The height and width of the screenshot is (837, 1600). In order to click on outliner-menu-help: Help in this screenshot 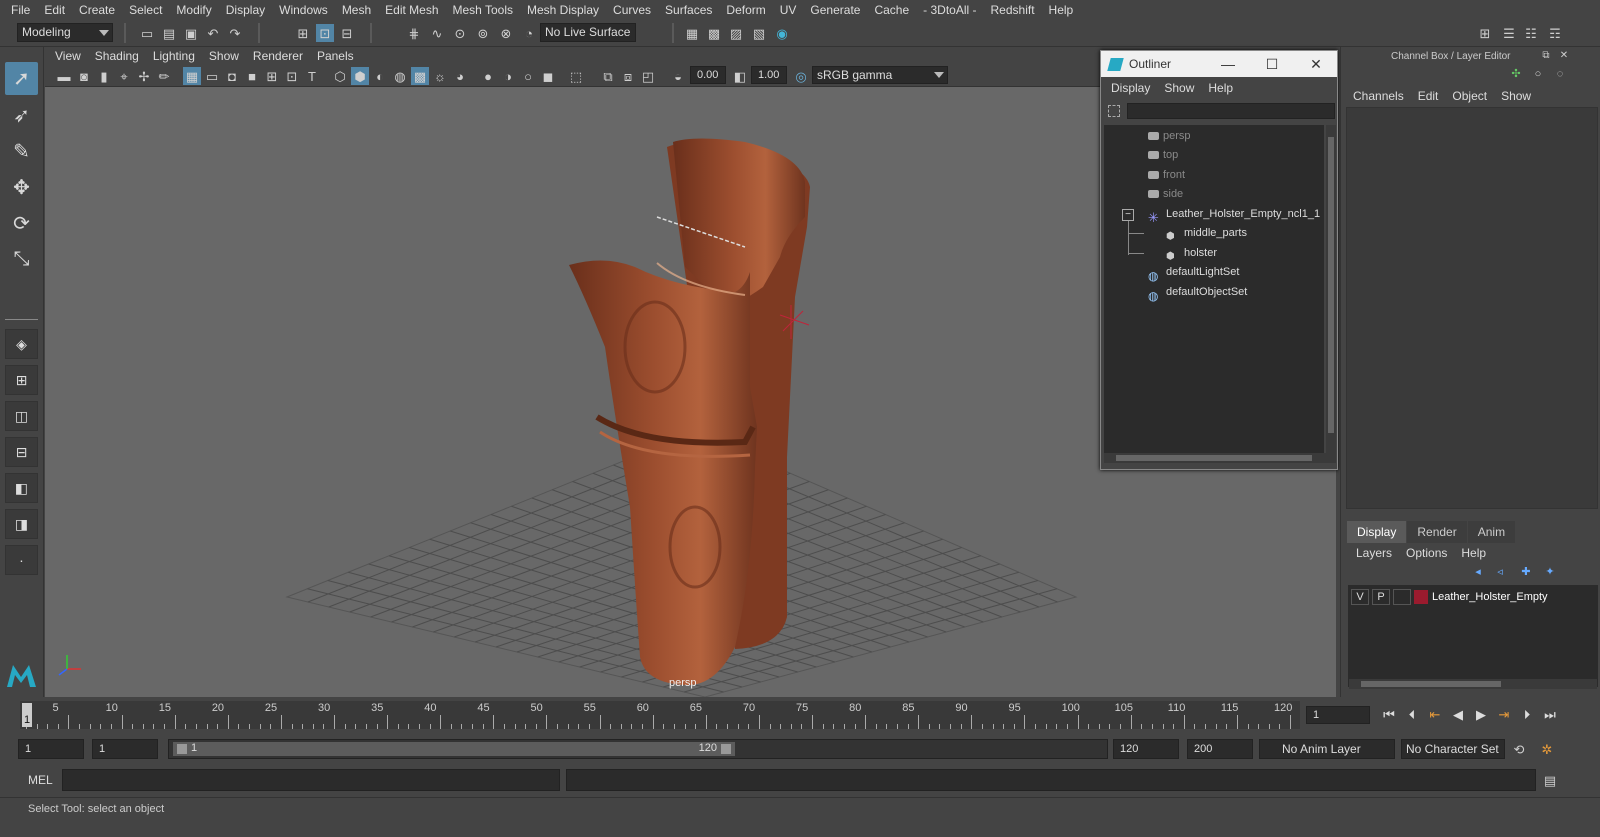, I will do `click(1220, 88)`.